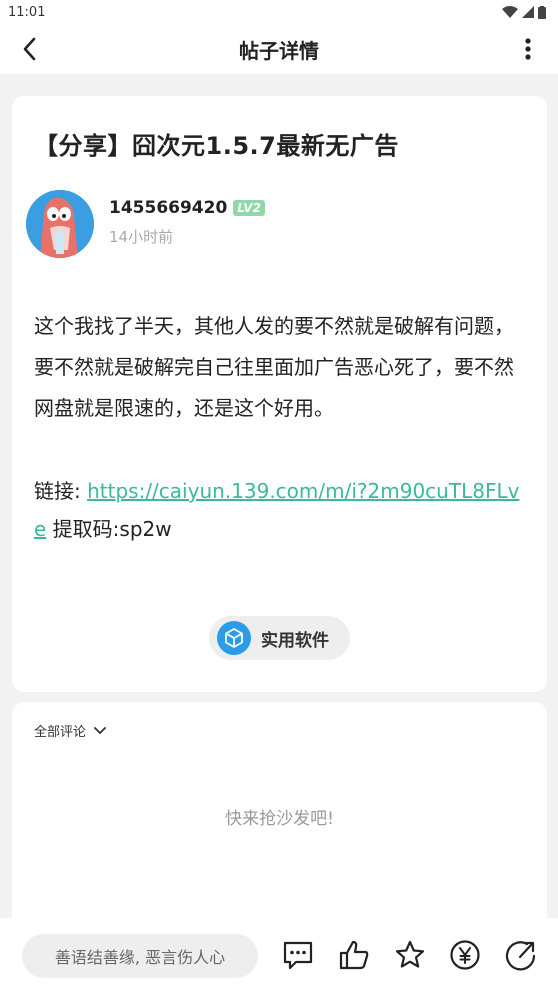 The height and width of the screenshot is (992, 558). I want to click on extract-code: 提取码:sp2w, so click(109, 529).